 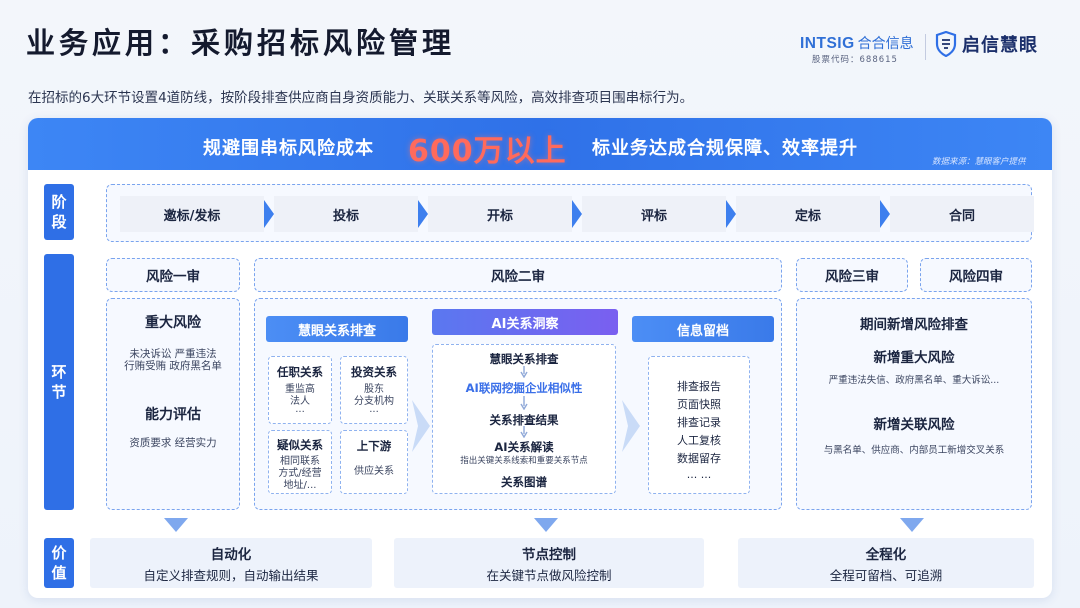 I want to click on value-automation: 自动化 自定义排查规则，自动输出结果, so click(x=231, y=563).